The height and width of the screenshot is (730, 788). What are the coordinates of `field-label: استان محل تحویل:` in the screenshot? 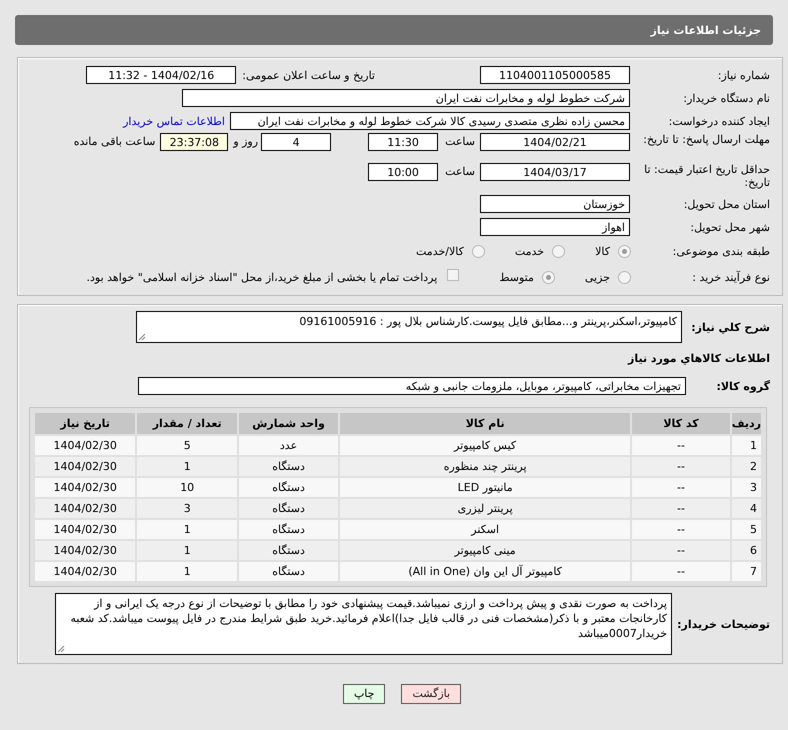 It's located at (726, 204).